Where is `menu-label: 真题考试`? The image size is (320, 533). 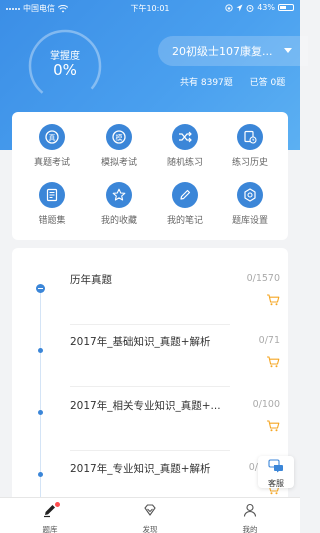 menu-label: 真题考试 is located at coordinates (51, 163).